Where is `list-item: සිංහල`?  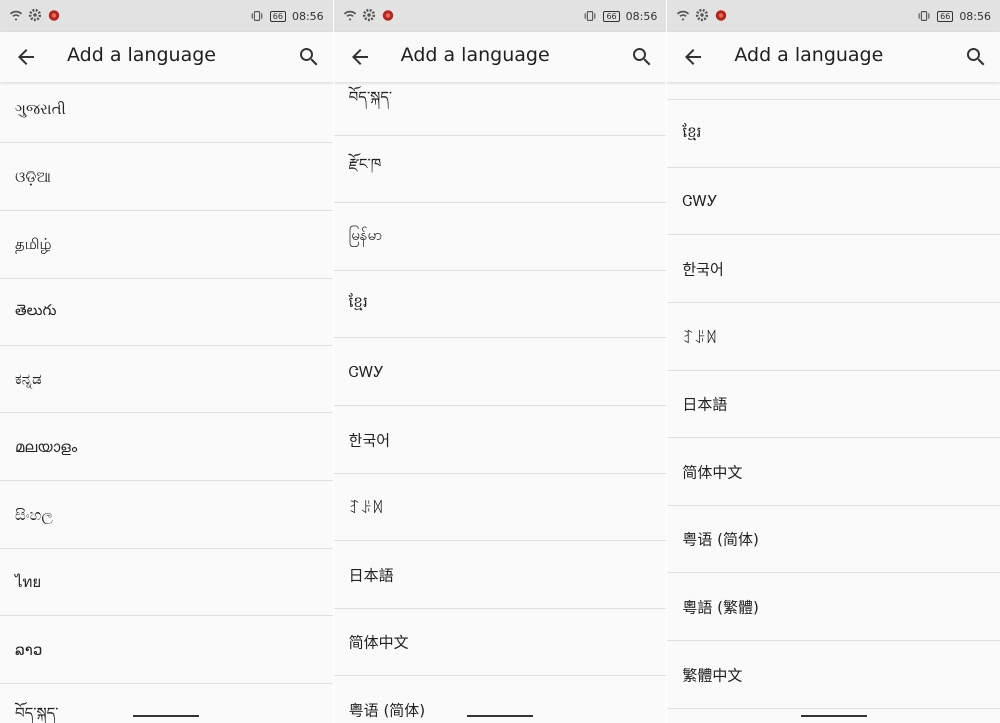 list-item: සිංහල is located at coordinates (166, 515).